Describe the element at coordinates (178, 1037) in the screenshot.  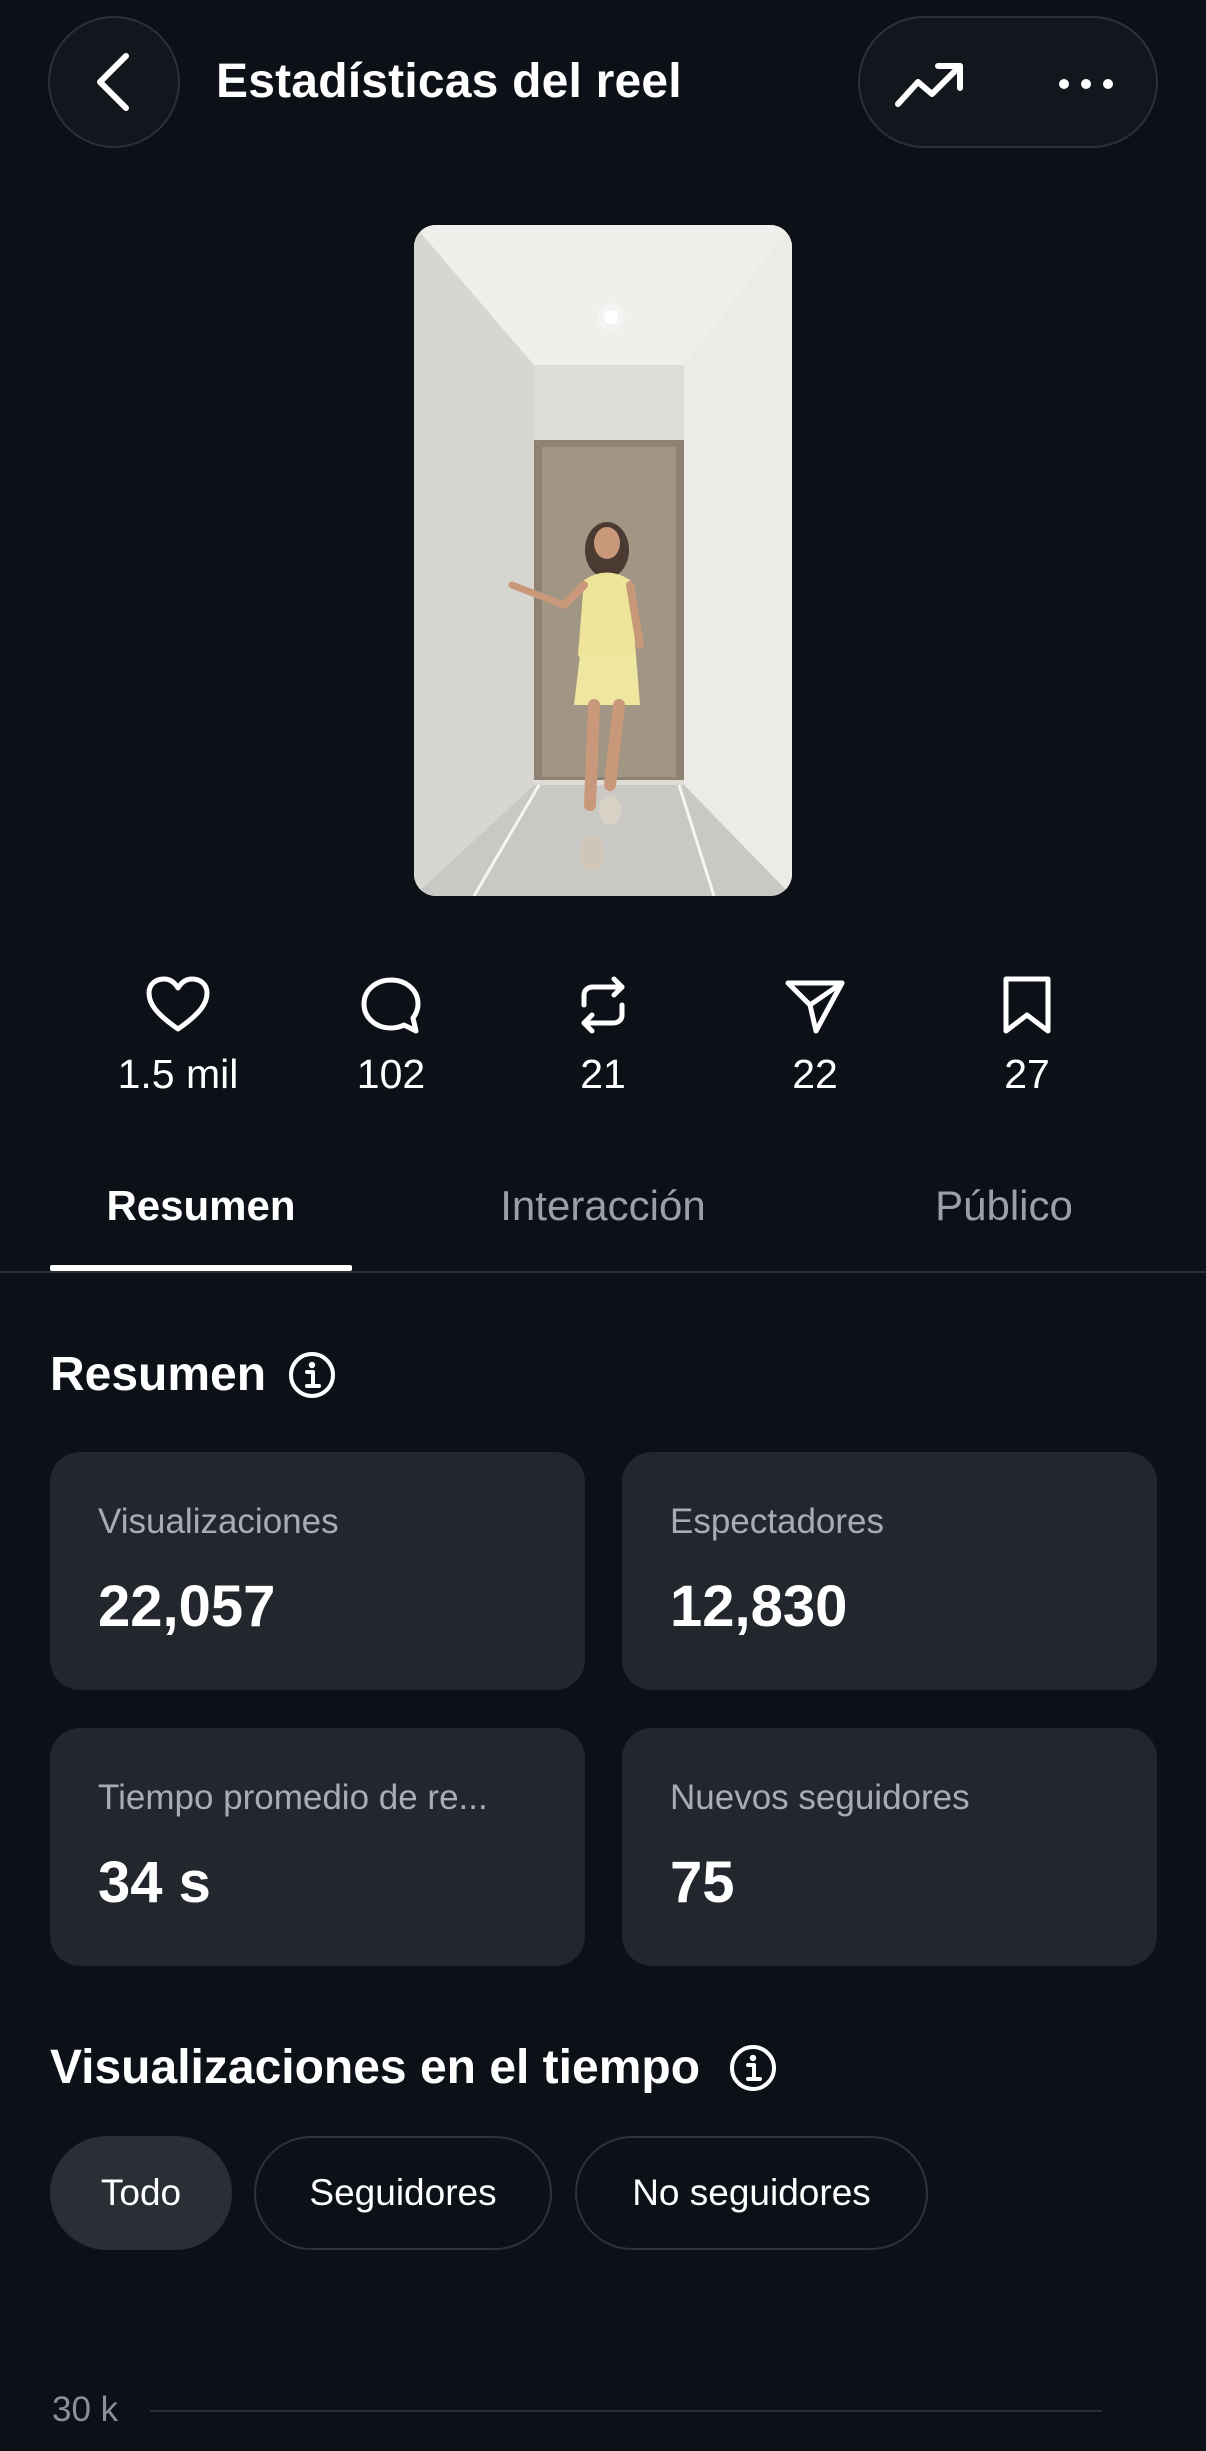
I see `likes-stat: 1.5 mil` at that location.